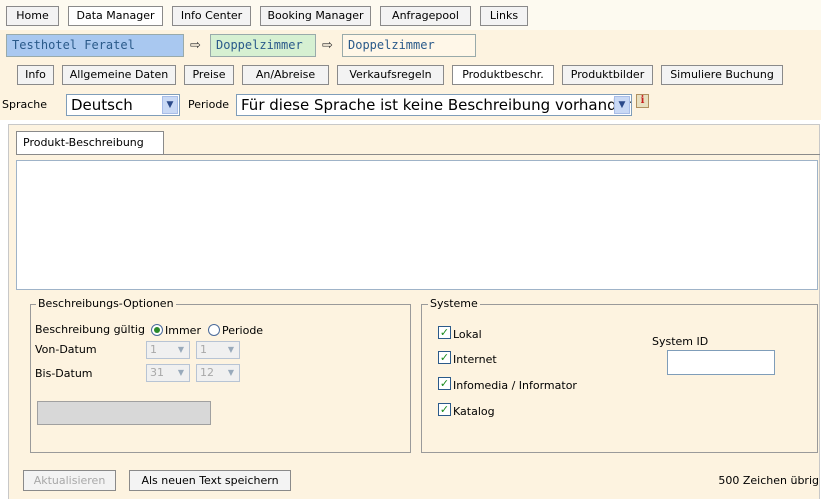 This screenshot has height=499, width=821. What do you see at coordinates (102, 105) in the screenshot?
I see `language-value: Deutsch` at bounding box center [102, 105].